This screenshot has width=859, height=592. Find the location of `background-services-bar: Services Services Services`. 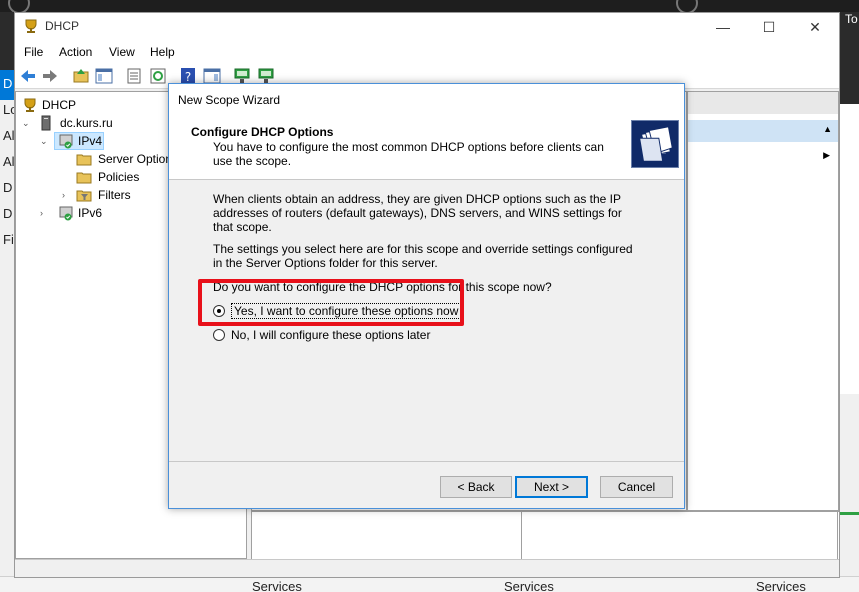

background-services-bar: Services Services Services is located at coordinates (429, 584).